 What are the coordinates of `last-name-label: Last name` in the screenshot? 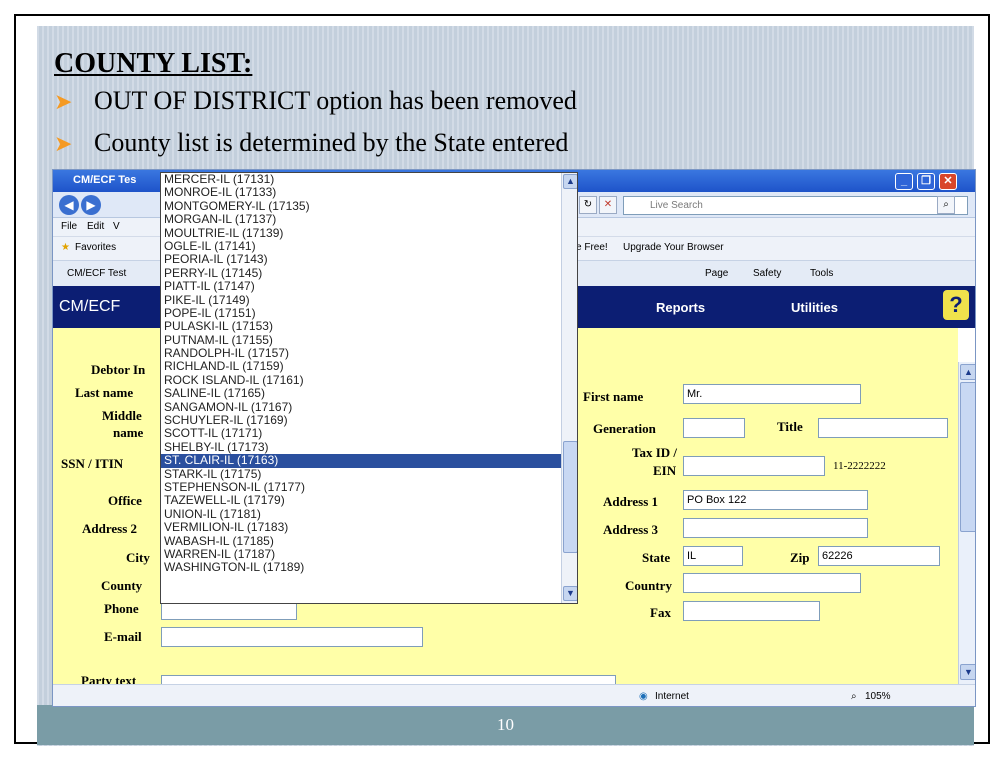 It's located at (104, 392).